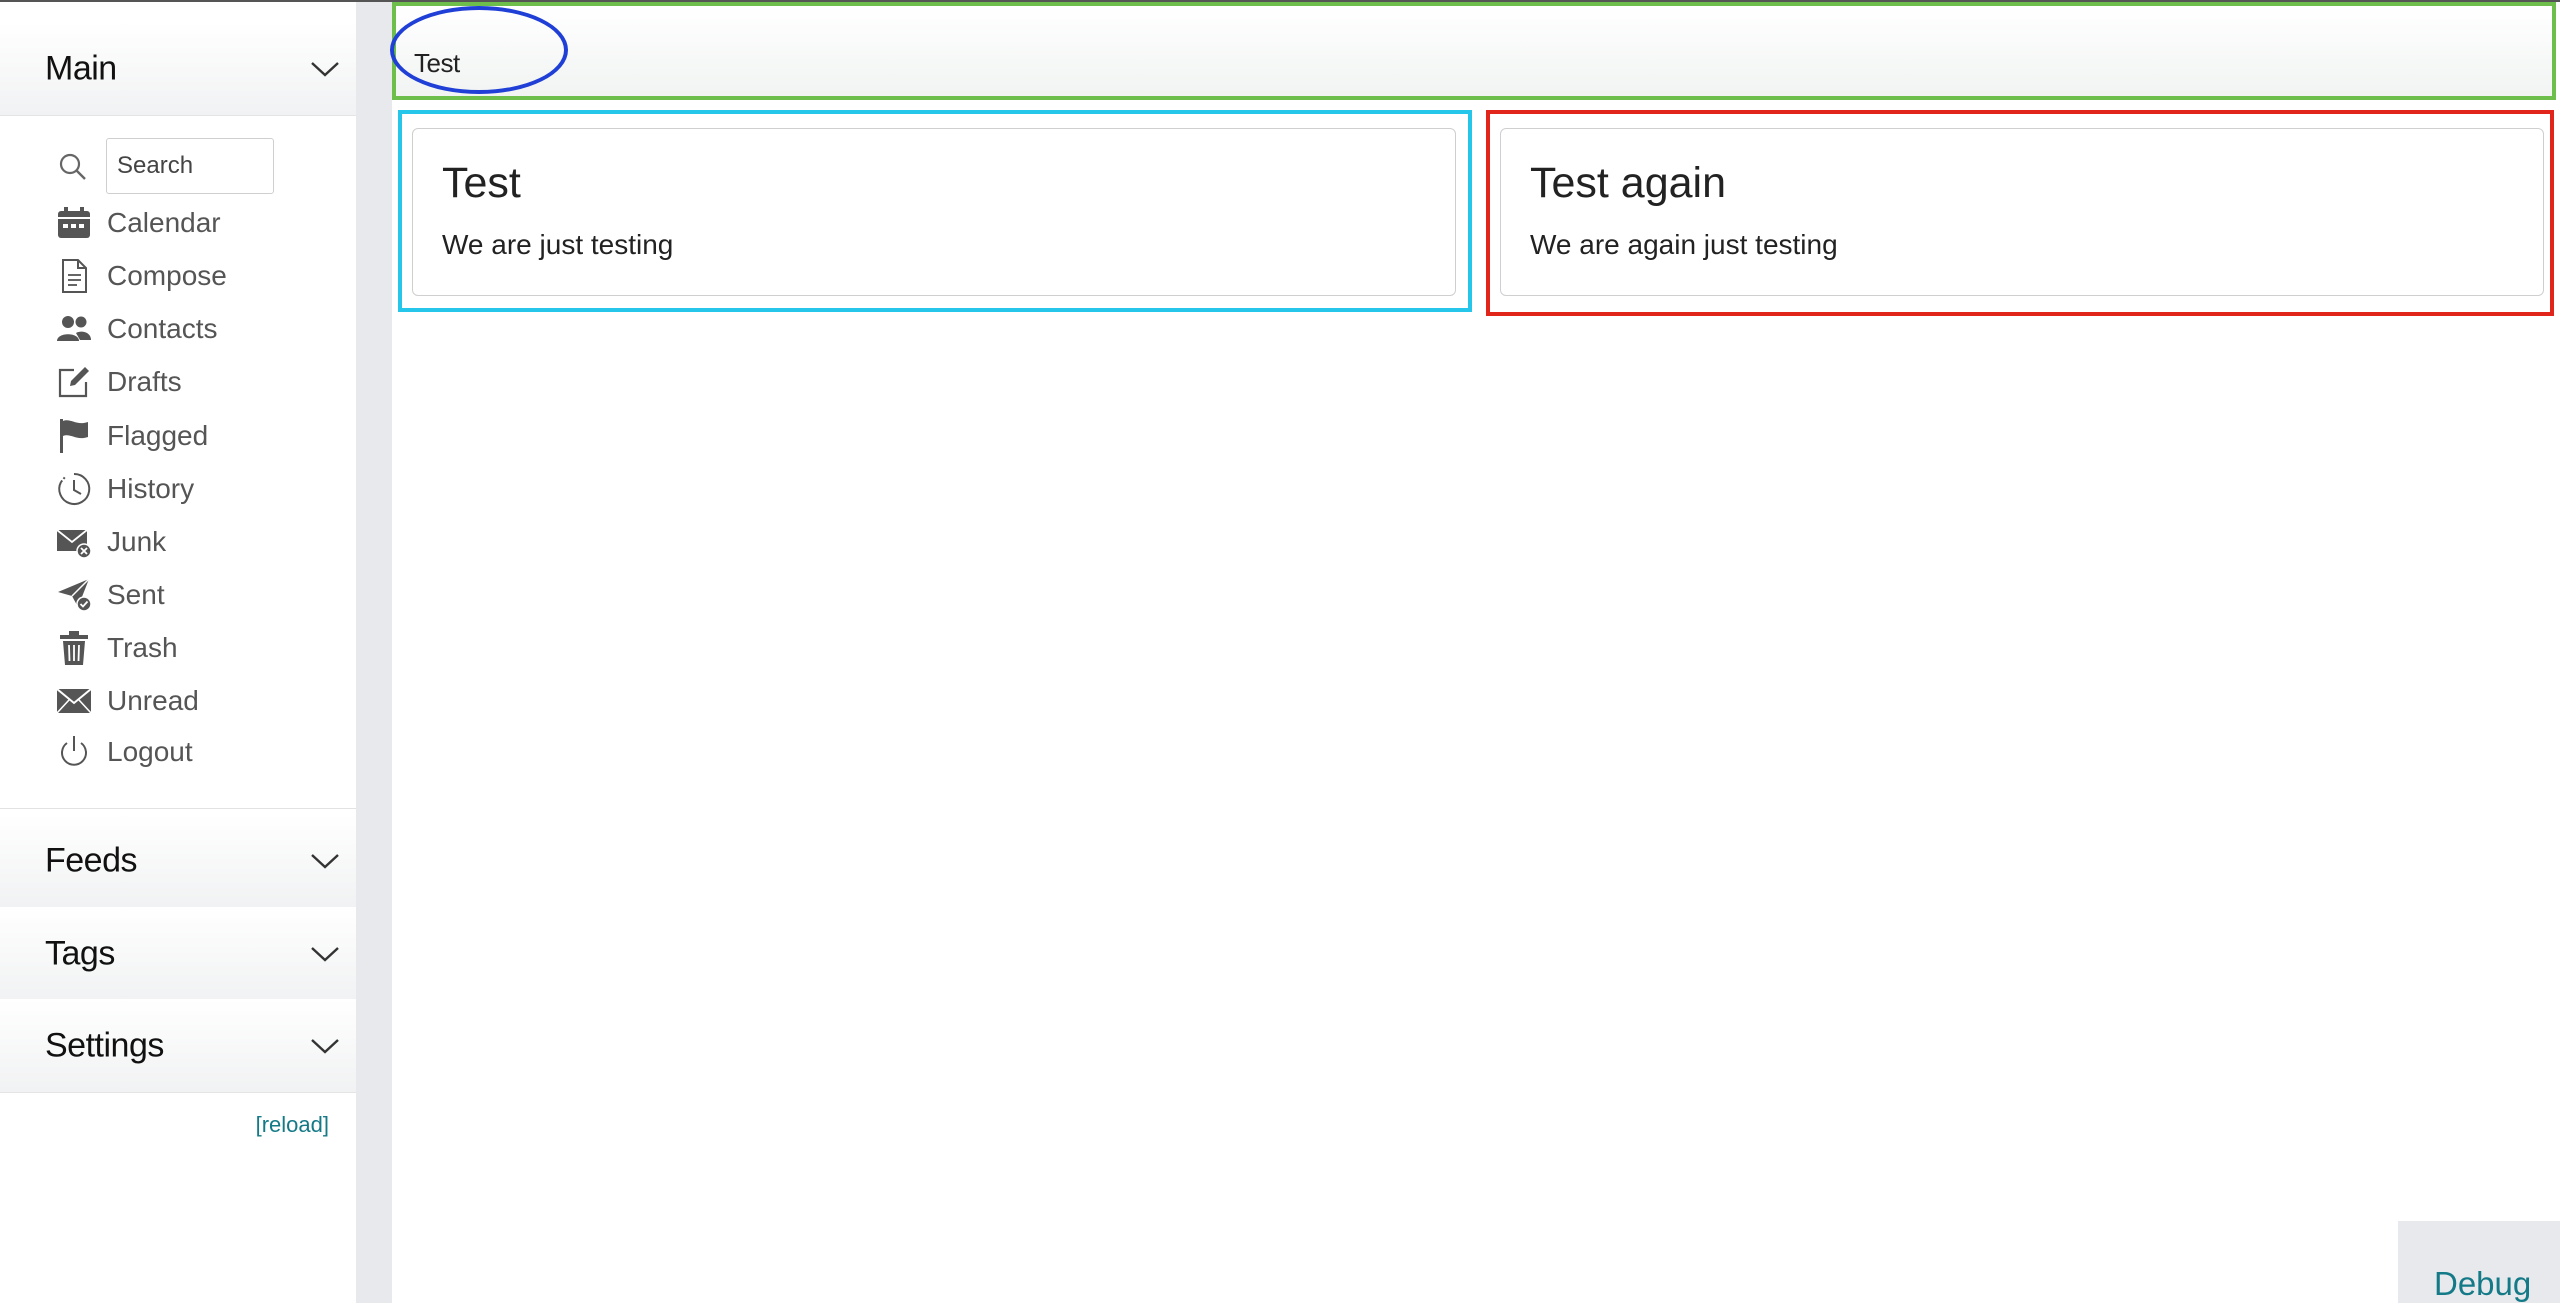 This screenshot has width=2560, height=1303. Describe the element at coordinates (479, 50) in the screenshot. I see `annotation-oval` at that location.